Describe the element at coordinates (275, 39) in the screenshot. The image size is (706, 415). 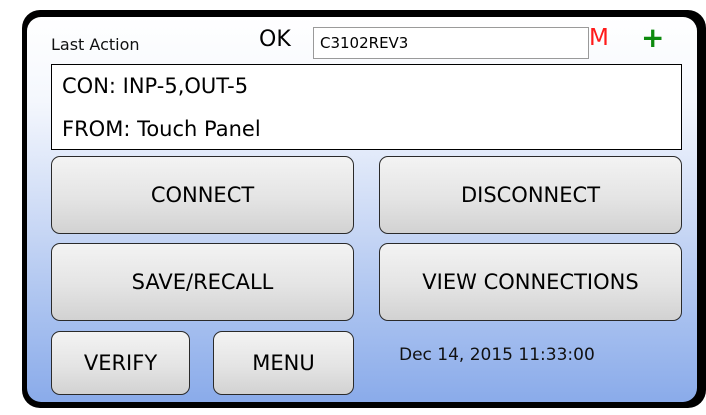
I see `status-text: OK` at that location.